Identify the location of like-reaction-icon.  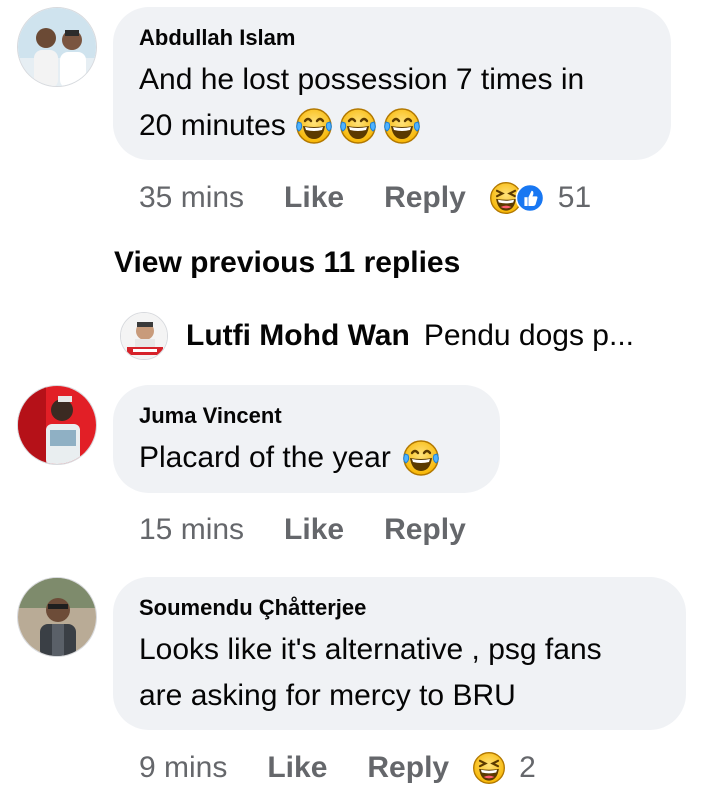
(530, 198).